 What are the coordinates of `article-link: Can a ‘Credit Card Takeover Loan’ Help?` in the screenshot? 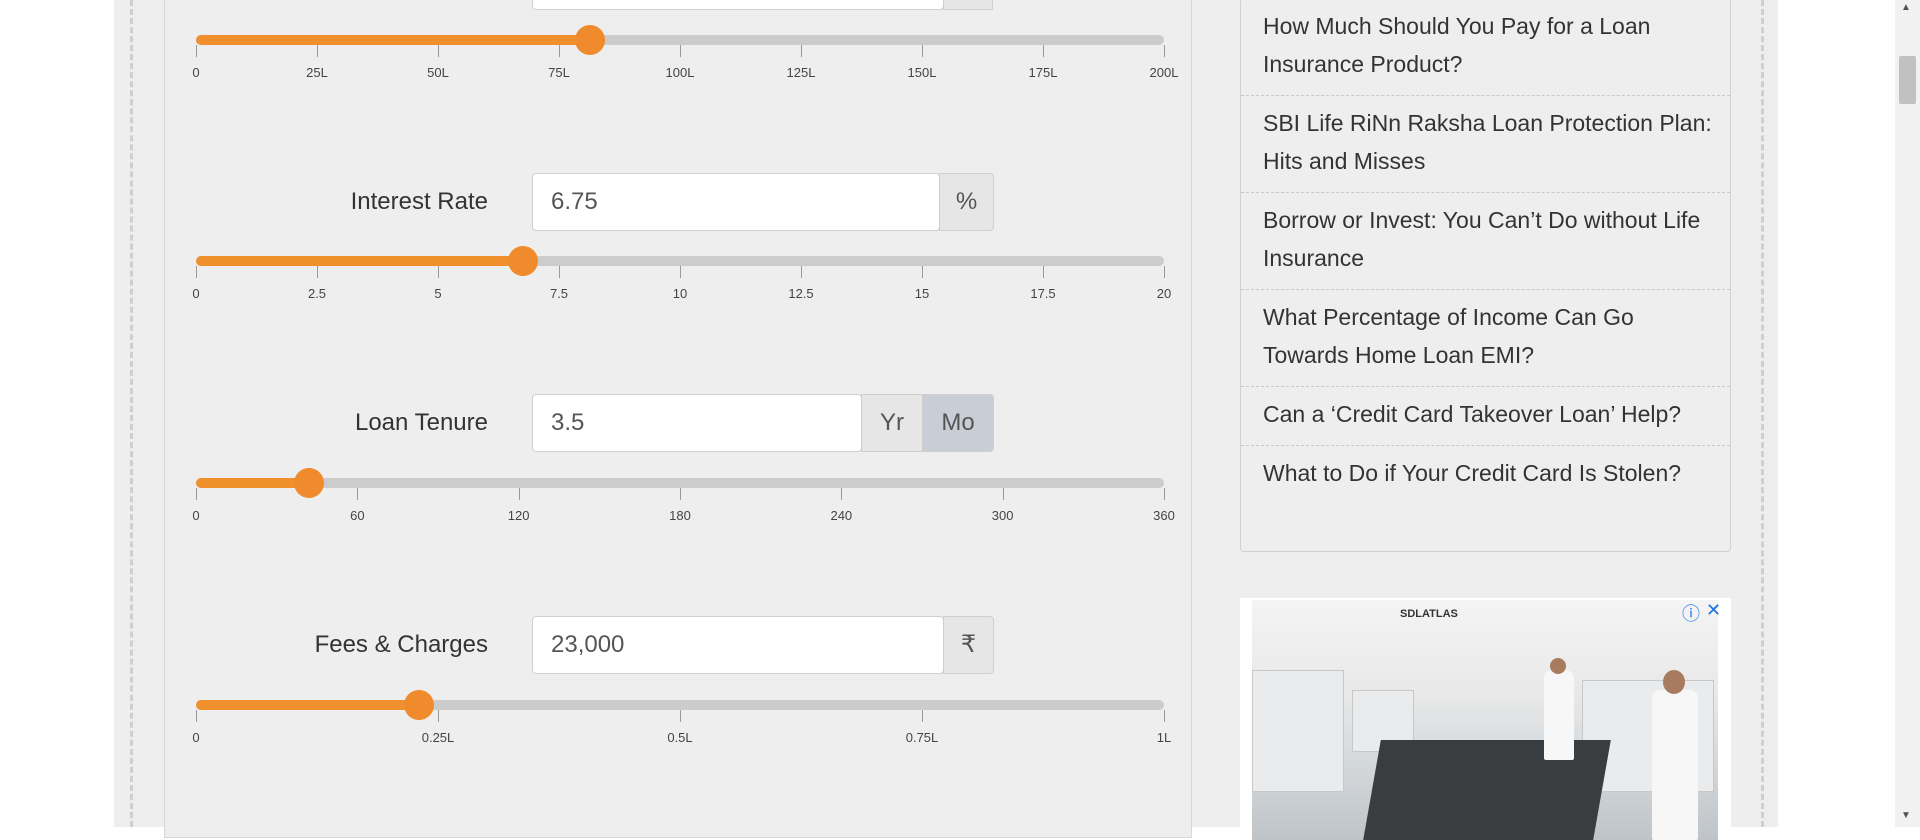 It's located at (1485, 416).